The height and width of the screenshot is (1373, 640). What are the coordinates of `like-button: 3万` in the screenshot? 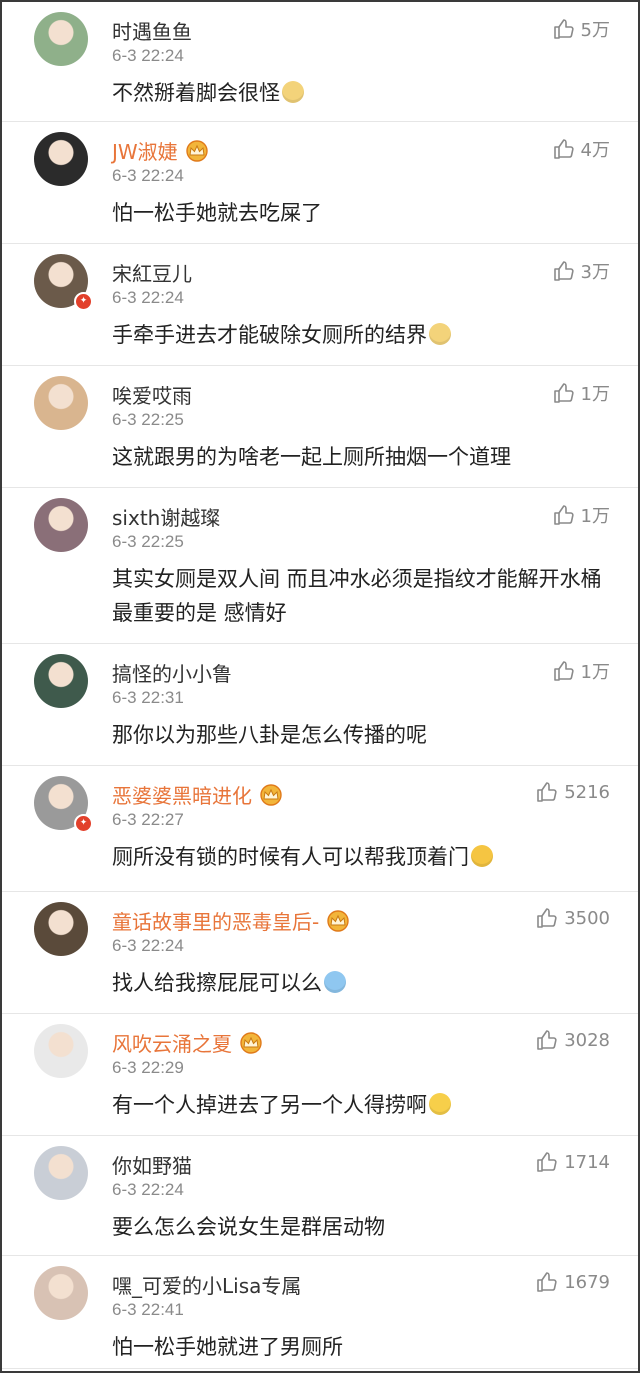 It's located at (581, 271).